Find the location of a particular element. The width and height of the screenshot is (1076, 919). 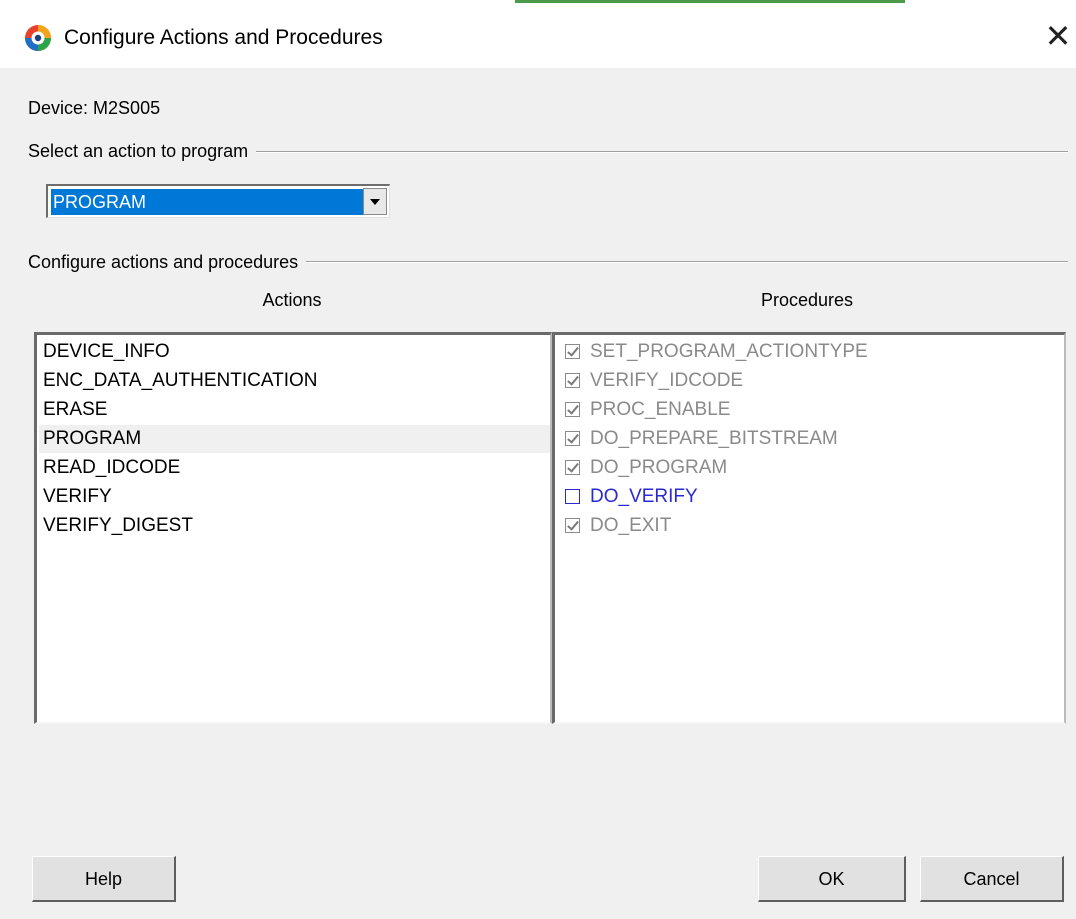

procedure-item: DO_PROGRAM is located at coordinates (646, 468).